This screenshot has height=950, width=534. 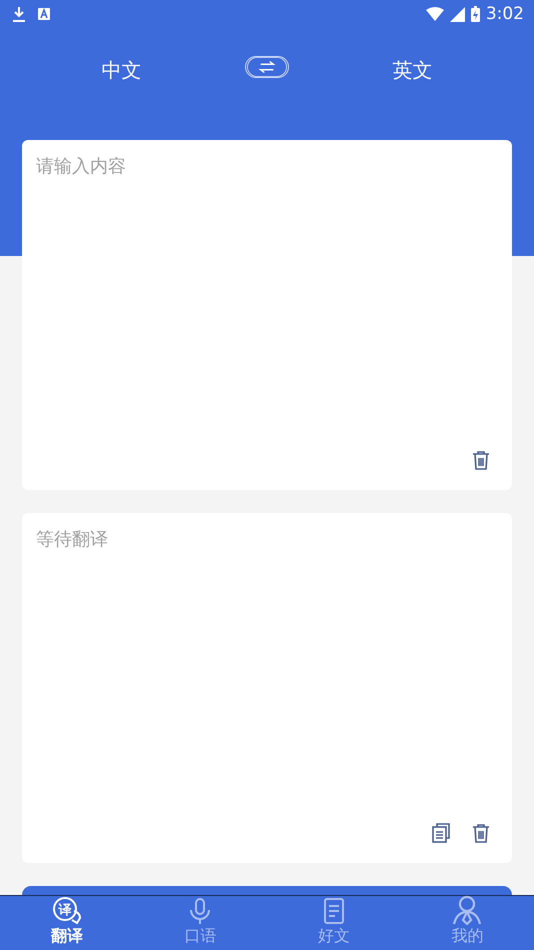 I want to click on swap-icon, so click(x=266, y=67).